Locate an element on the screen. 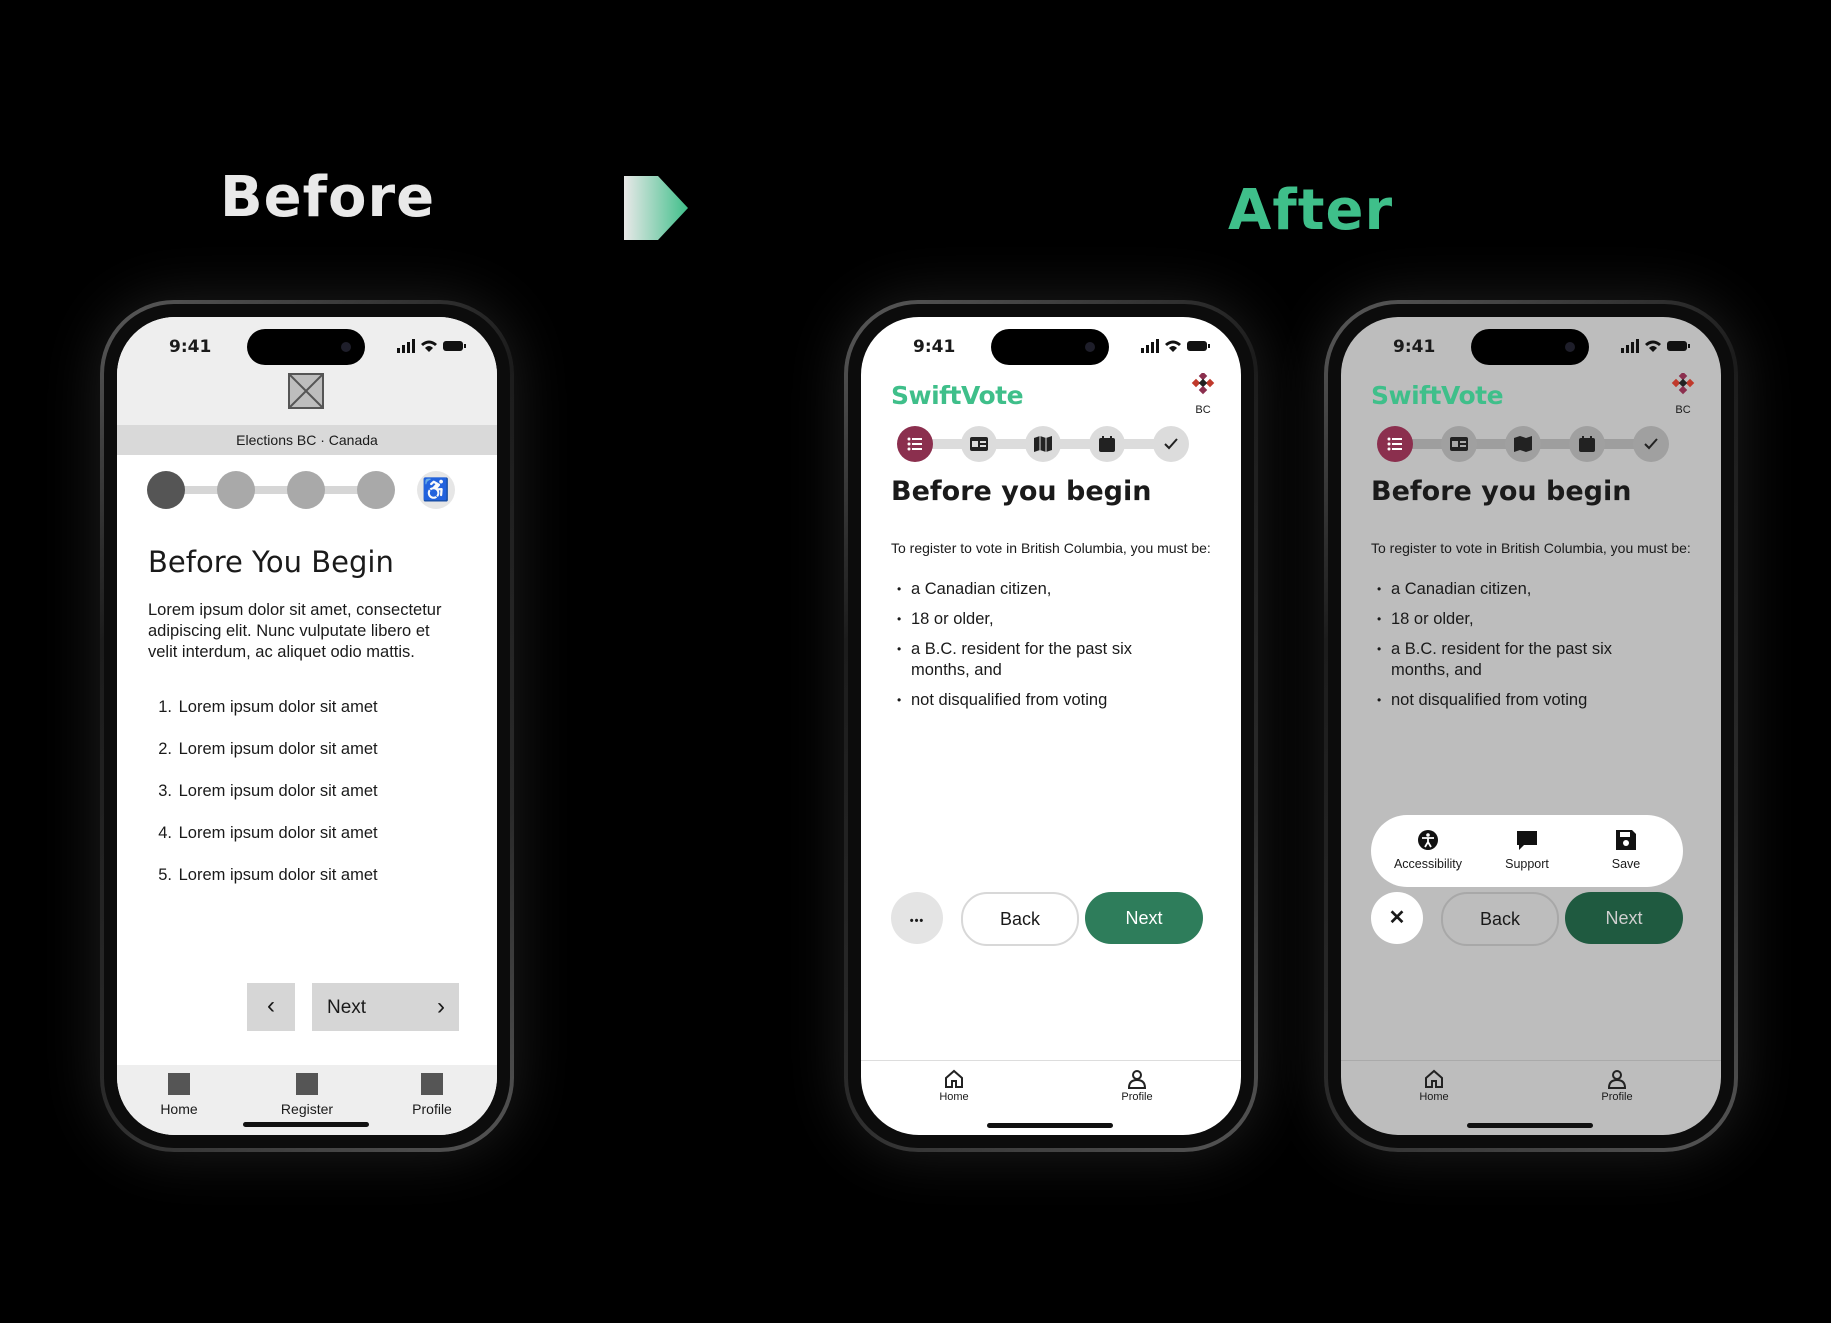  next-button: Next › is located at coordinates (385, 1007).